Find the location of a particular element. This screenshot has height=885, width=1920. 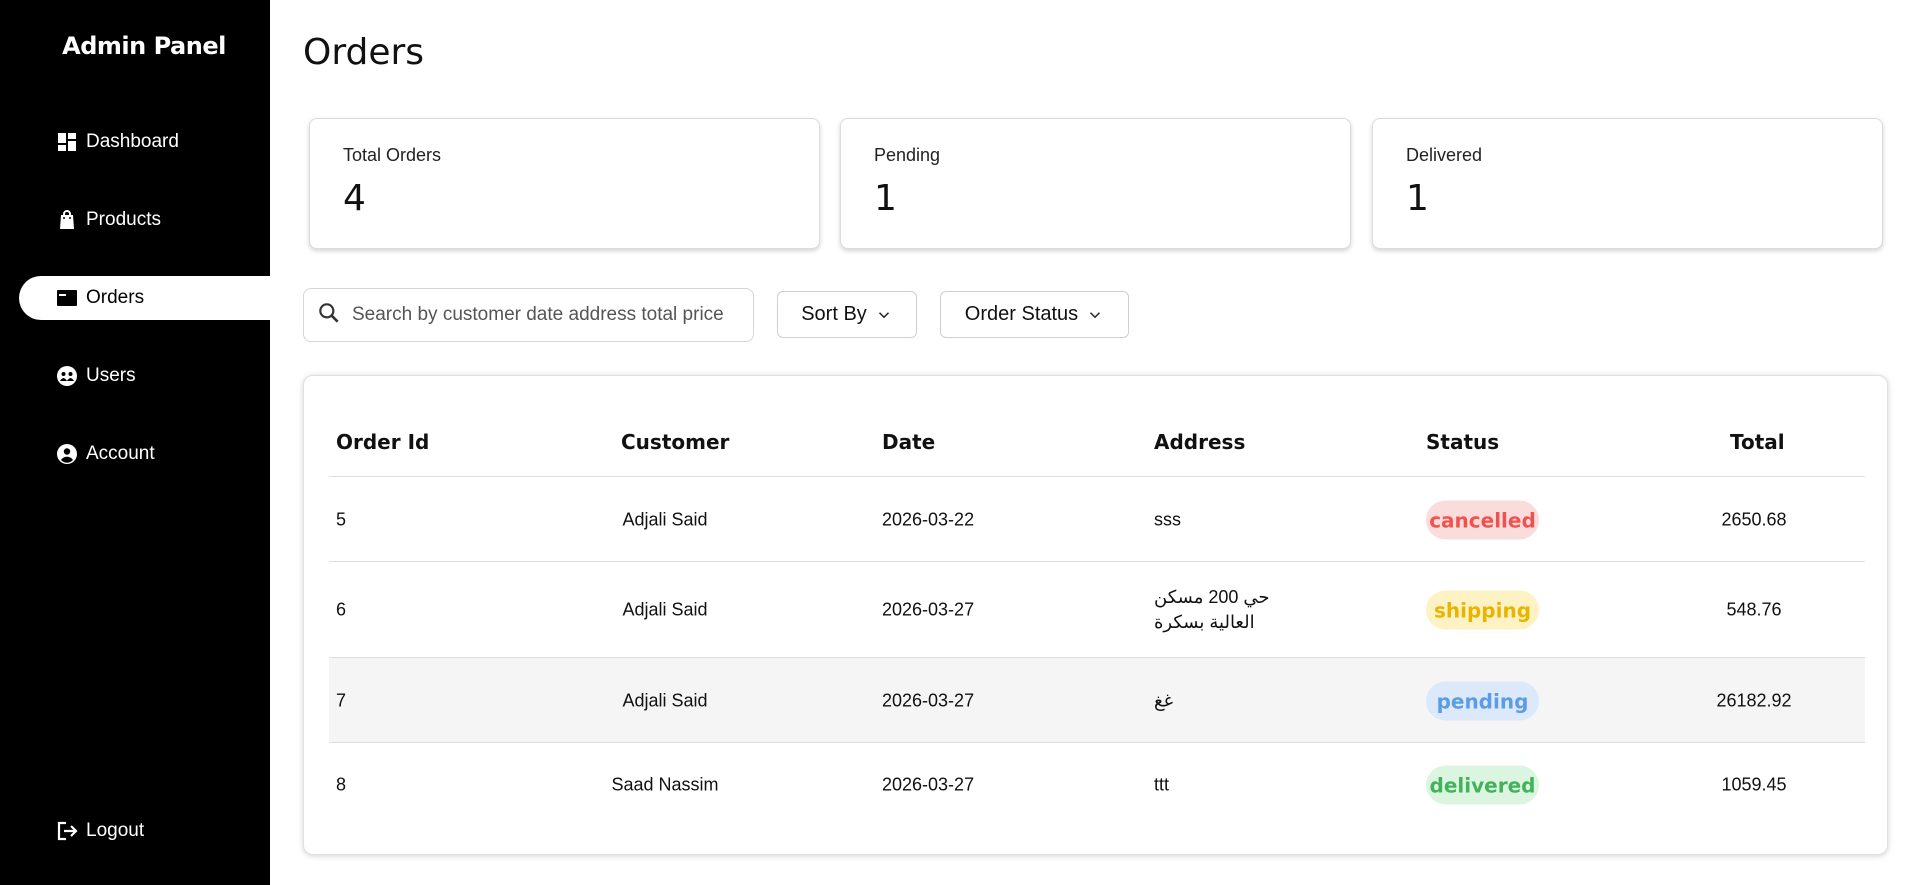

stat-label: Delivered is located at coordinates (1444, 155).